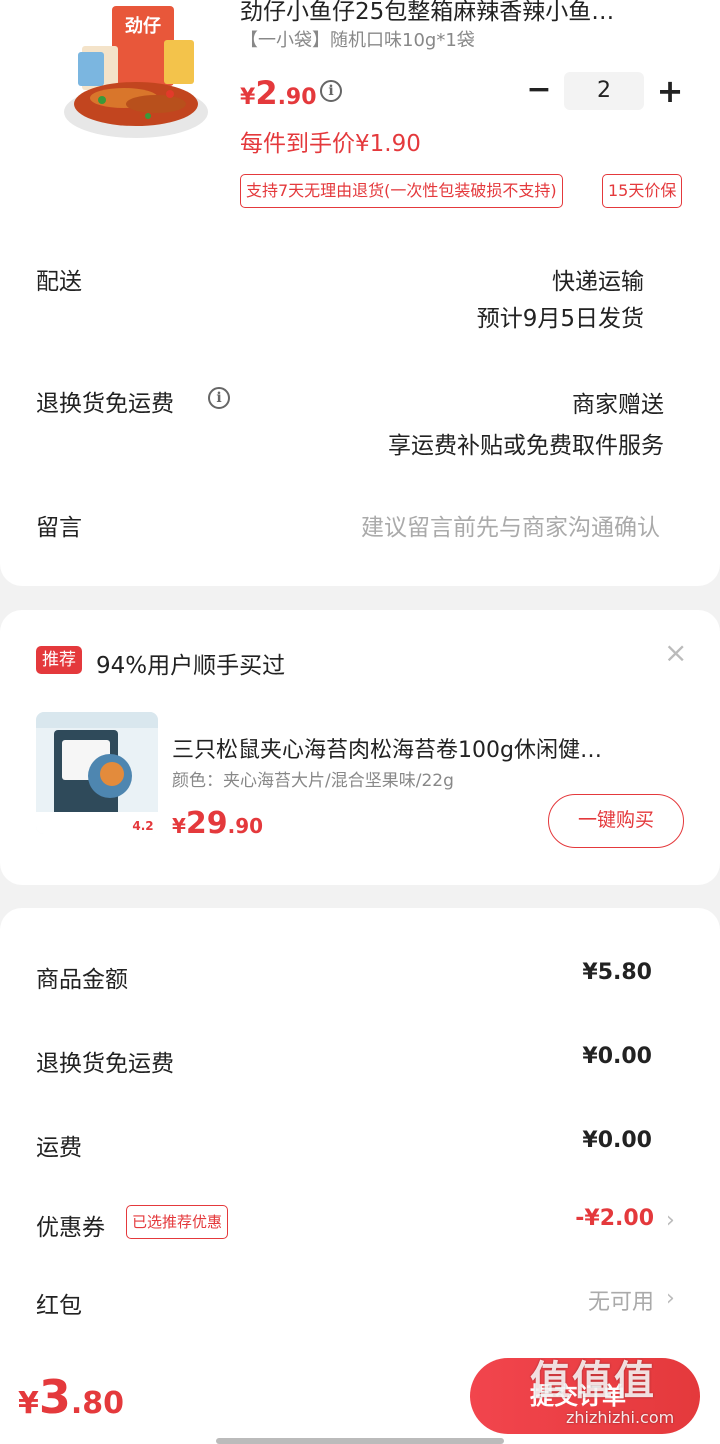 The image size is (720, 1444). I want to click on watermark-url: zhizhizhi.com, so click(620, 1417).